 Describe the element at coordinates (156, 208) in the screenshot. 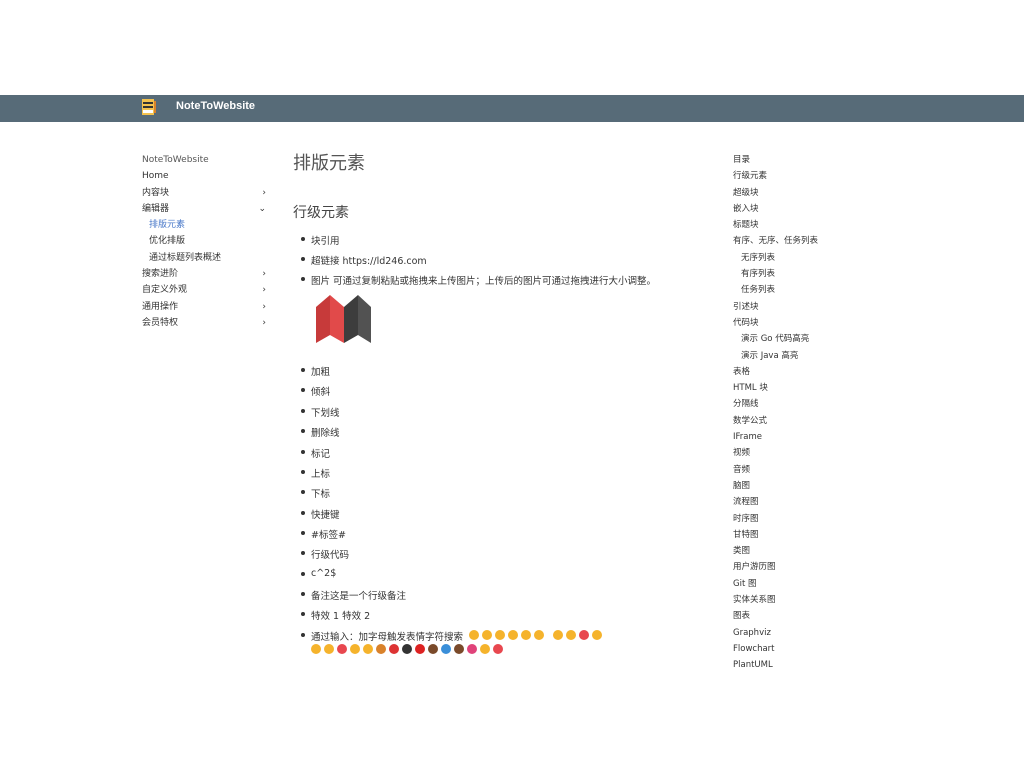

I see `sidebar-item-label: 编辑器` at that location.